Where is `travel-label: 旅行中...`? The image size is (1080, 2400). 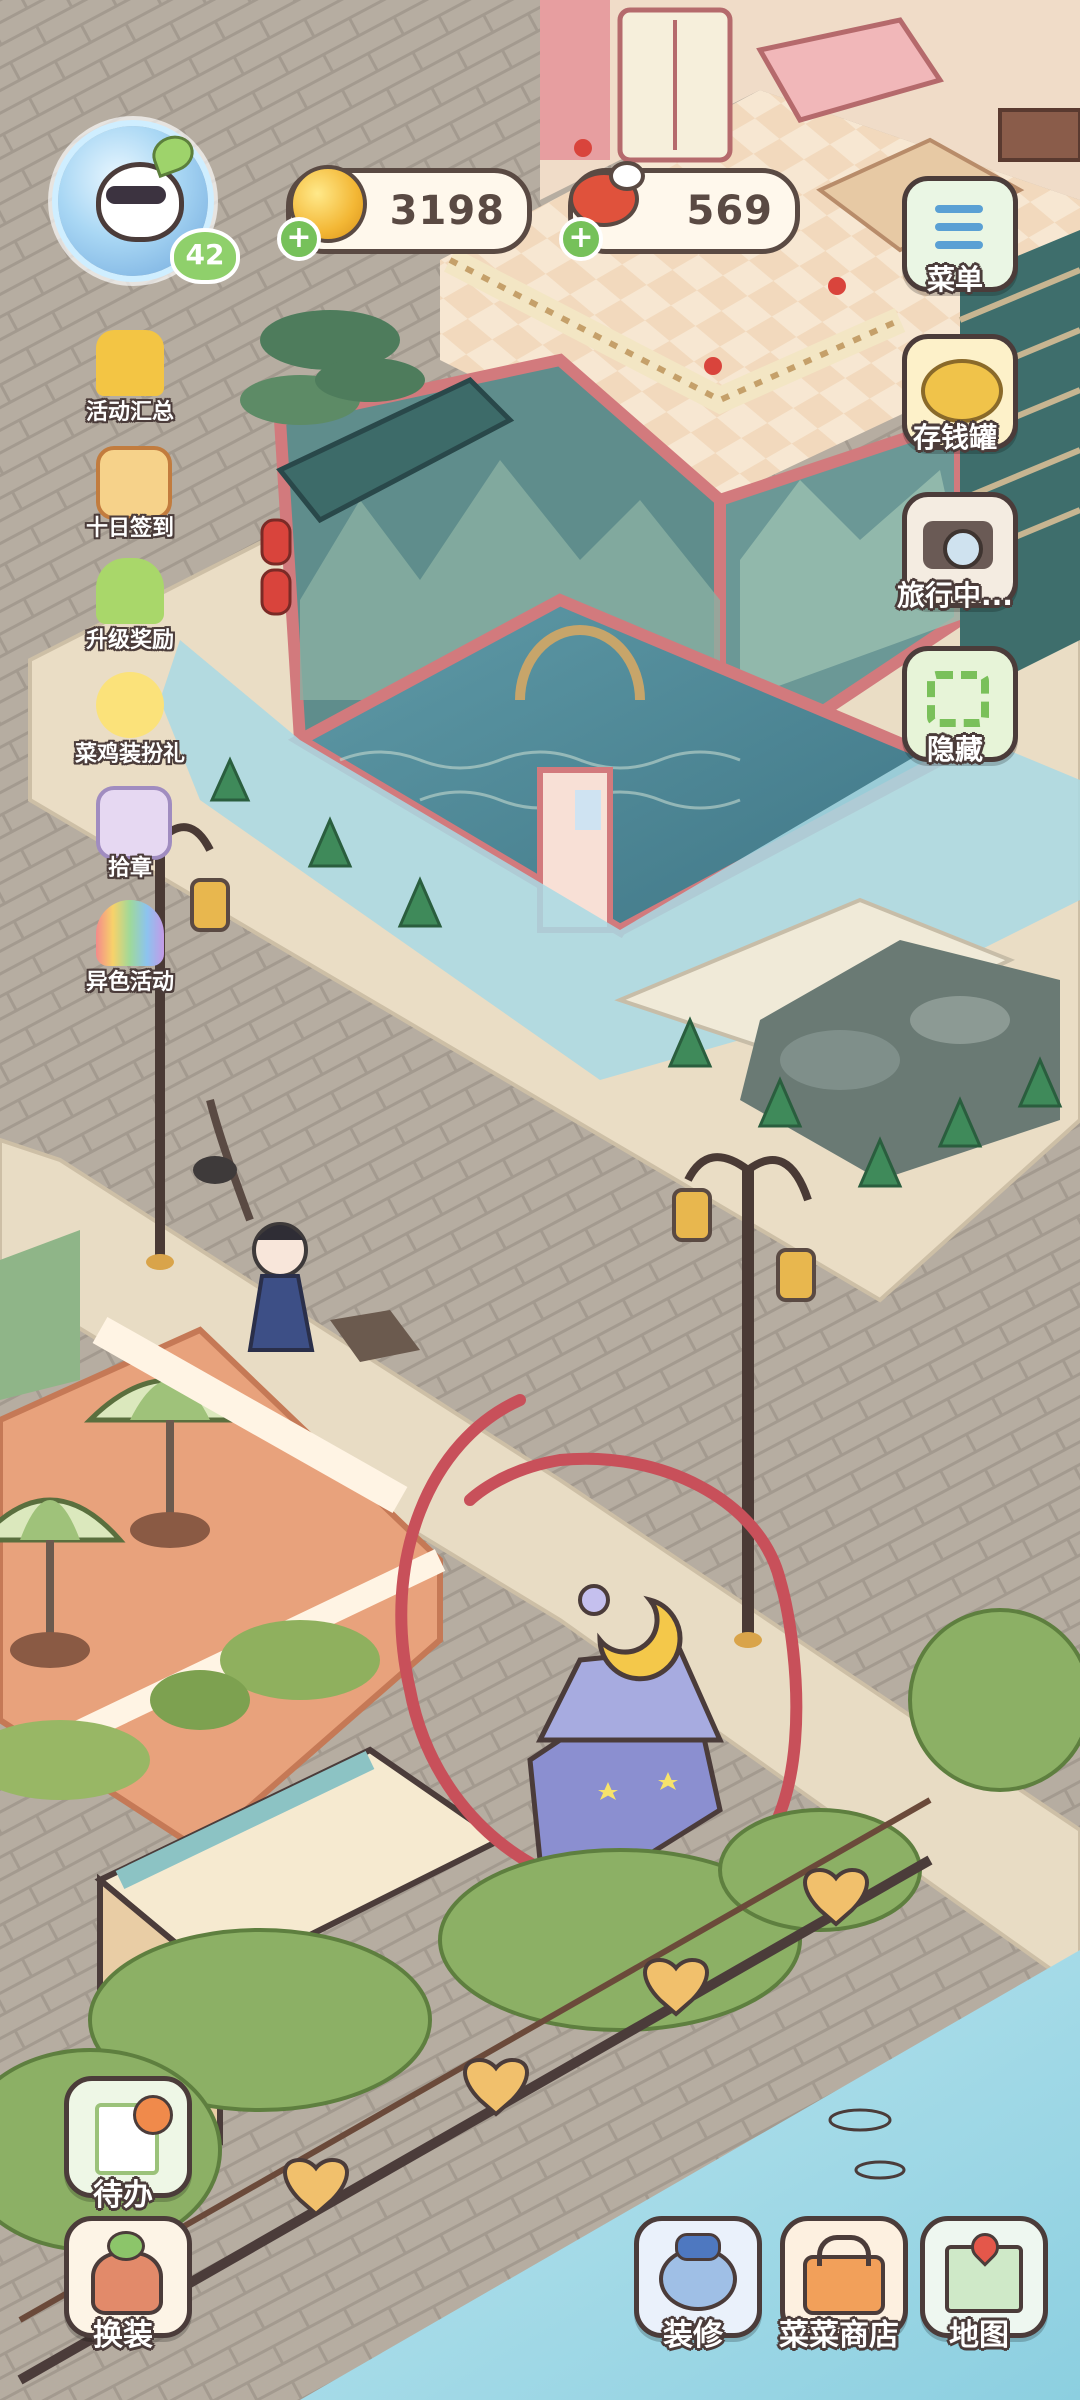 travel-label: 旅行中... is located at coordinates (955, 595).